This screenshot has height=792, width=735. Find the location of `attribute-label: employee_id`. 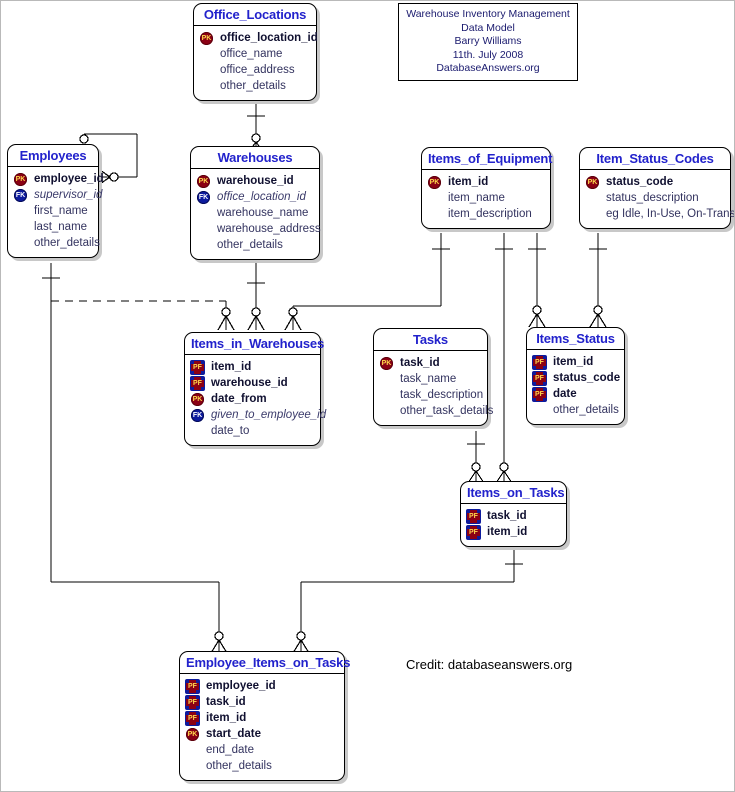

attribute-label: employee_id is located at coordinates (241, 686).